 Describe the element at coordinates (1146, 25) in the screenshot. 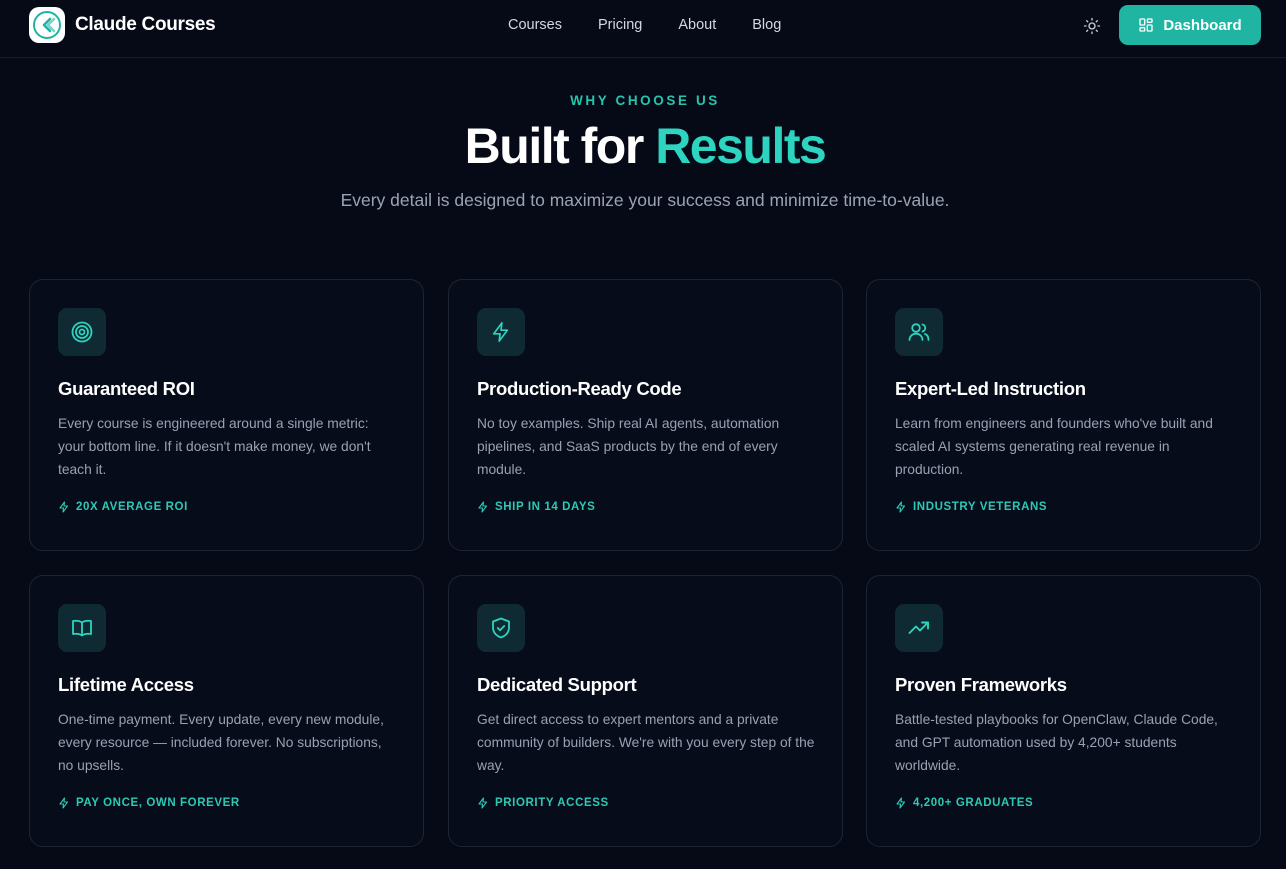

I see `grid-icon` at that location.